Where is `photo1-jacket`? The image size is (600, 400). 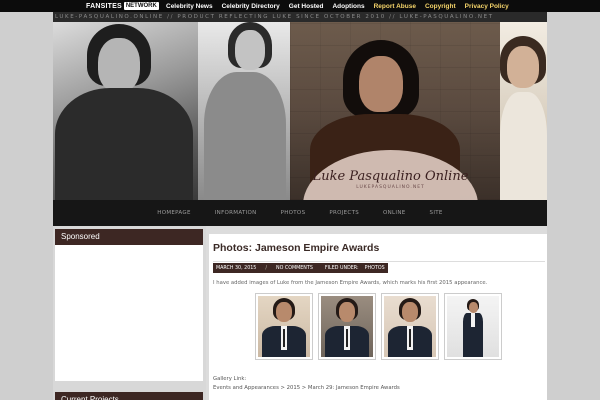 photo1-jacket is located at coordinates (124, 144).